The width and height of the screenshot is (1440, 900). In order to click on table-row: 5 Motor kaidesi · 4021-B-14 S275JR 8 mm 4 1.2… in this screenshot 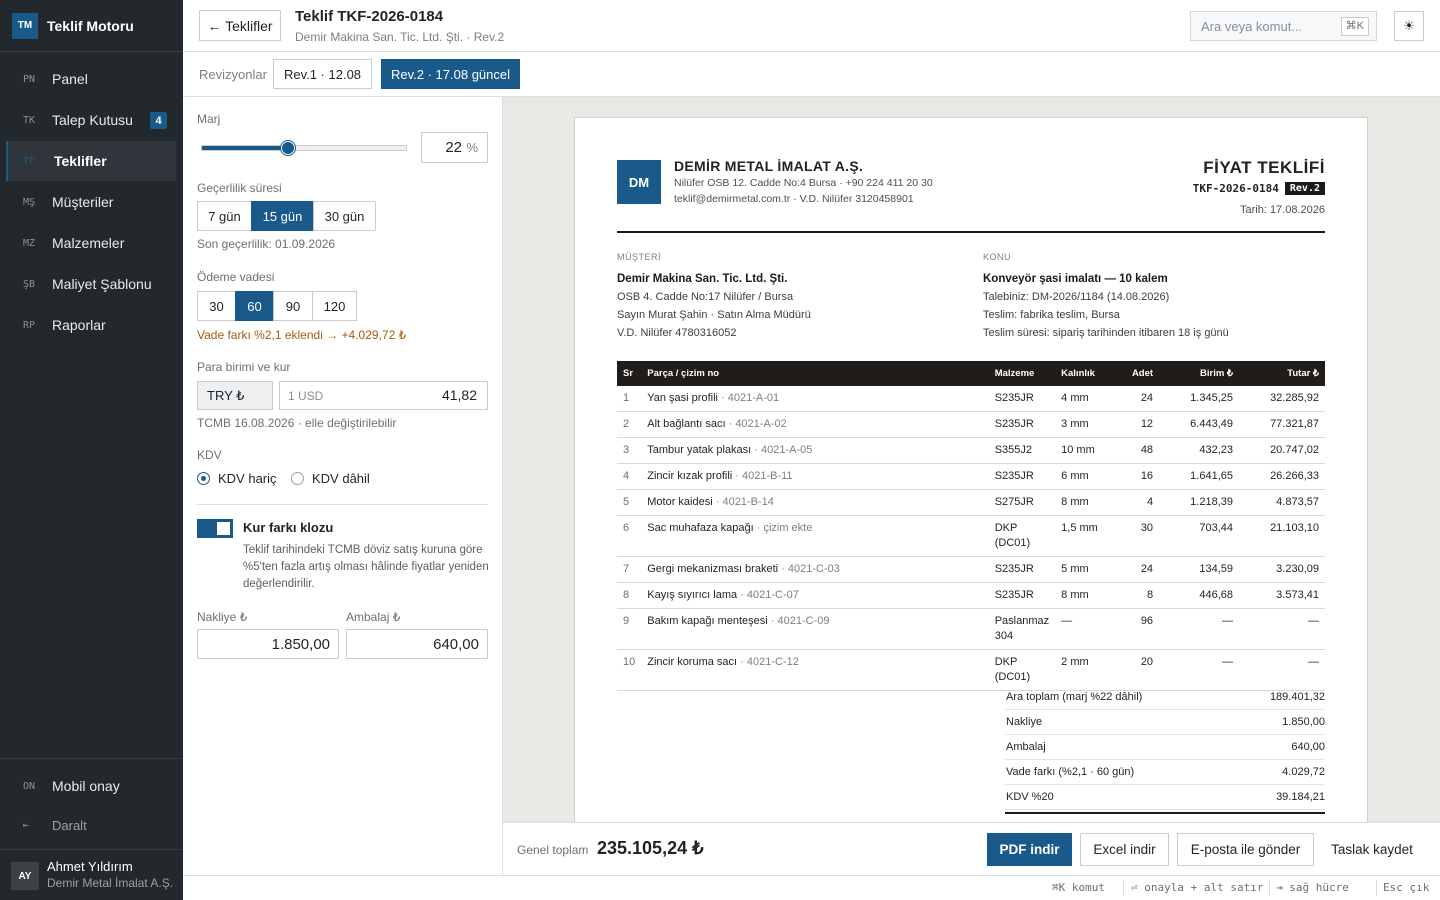, I will do `click(971, 502)`.